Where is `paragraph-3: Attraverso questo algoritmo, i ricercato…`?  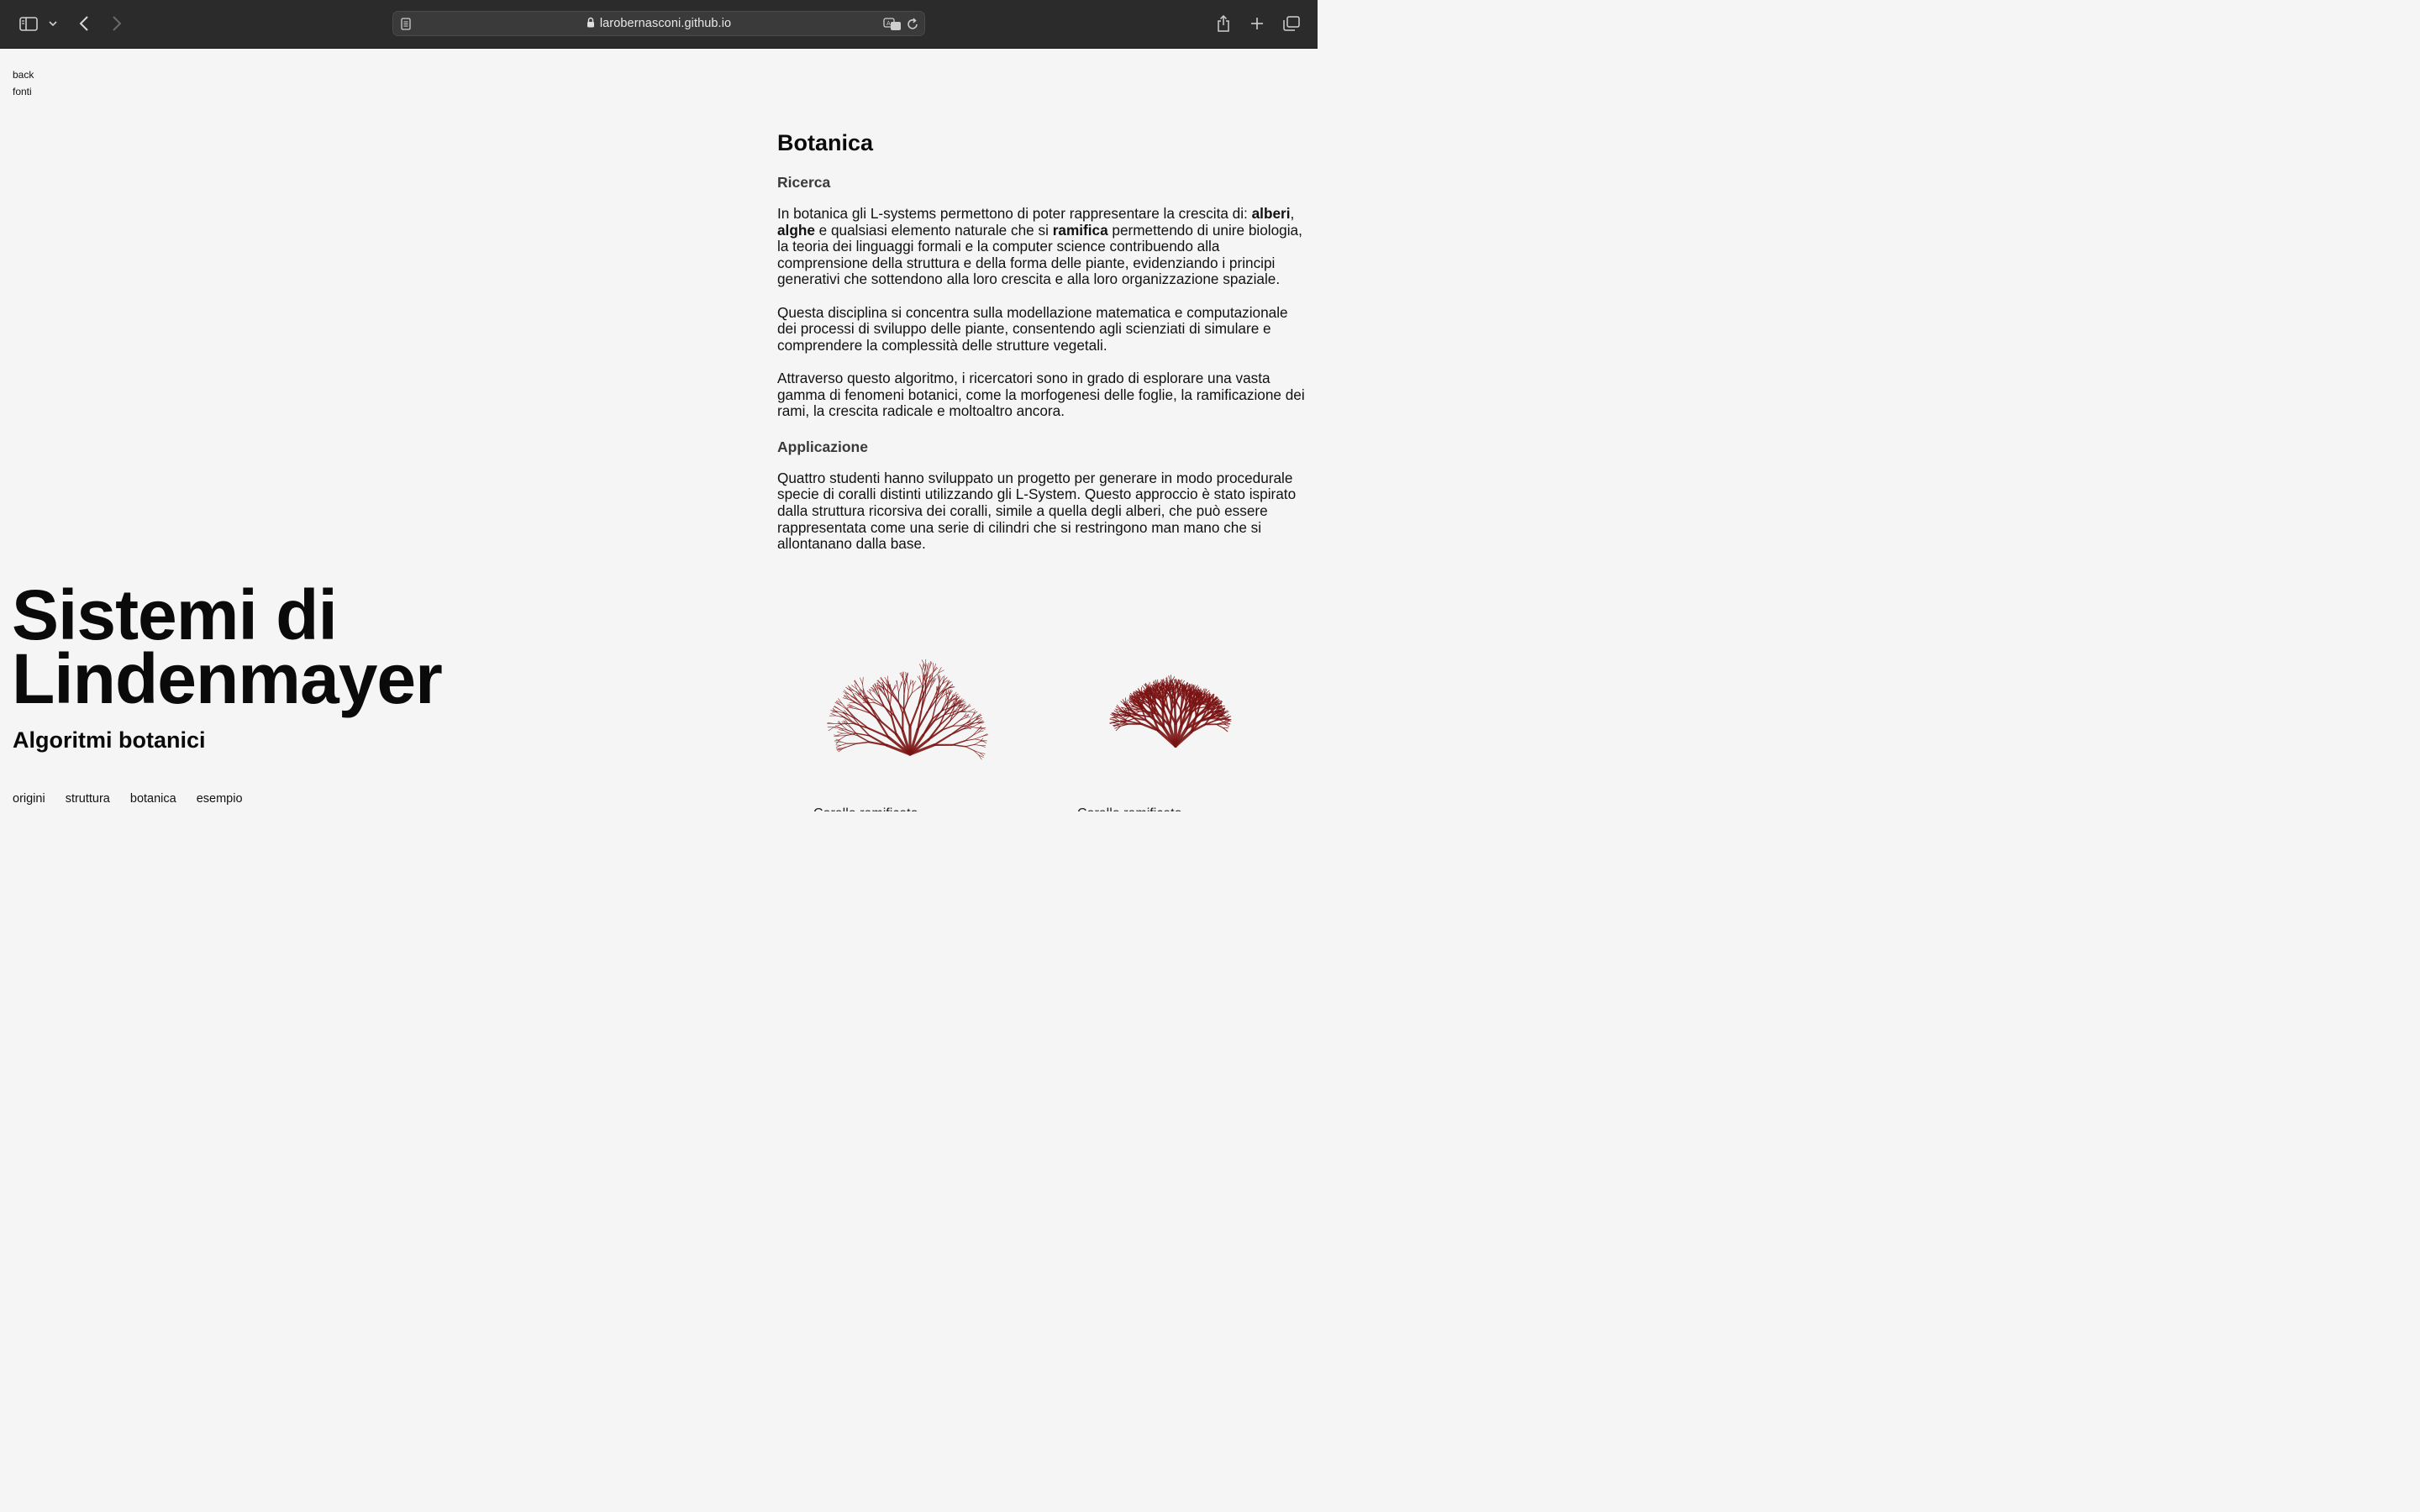 paragraph-3: Attraverso questo algoritmo, i ricercato… is located at coordinates (1041, 394).